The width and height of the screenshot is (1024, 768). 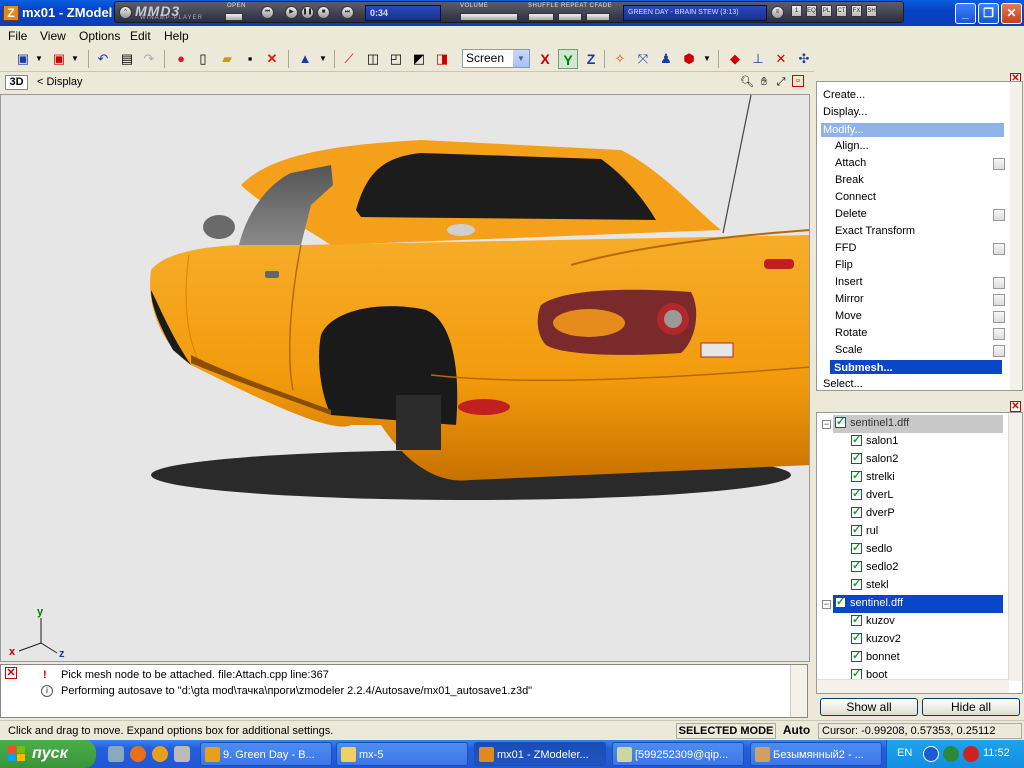 What do you see at coordinates (250, 59) in the screenshot?
I see `save-icon: ▪` at bounding box center [250, 59].